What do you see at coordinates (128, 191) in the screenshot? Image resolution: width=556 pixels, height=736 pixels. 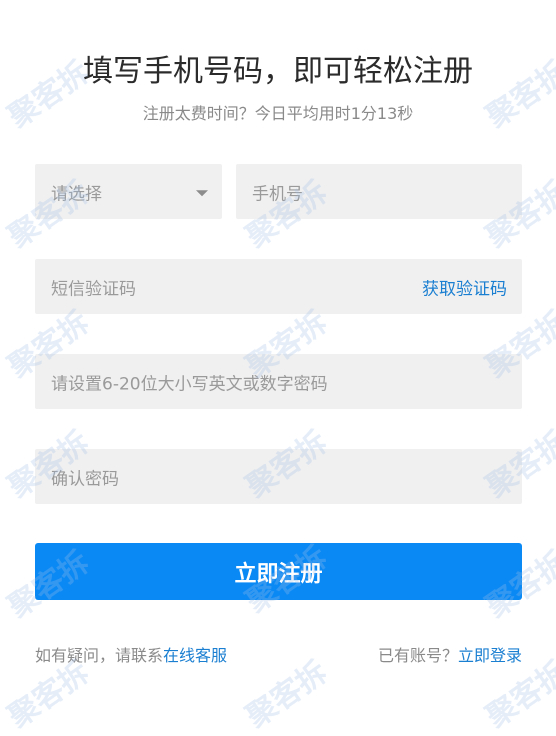 I see `region-select: 请选择` at bounding box center [128, 191].